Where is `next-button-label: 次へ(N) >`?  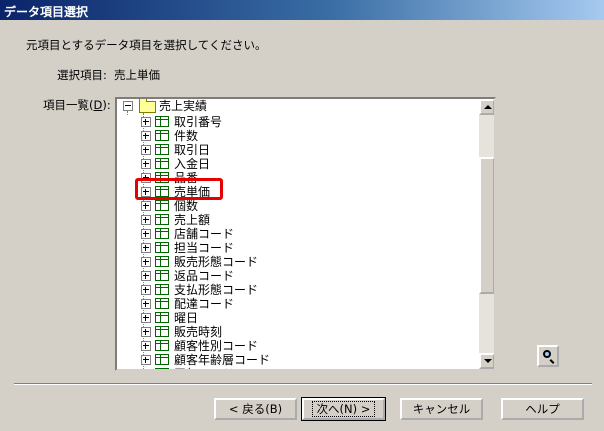 next-button-label: 次へ(N) > is located at coordinates (343, 409).